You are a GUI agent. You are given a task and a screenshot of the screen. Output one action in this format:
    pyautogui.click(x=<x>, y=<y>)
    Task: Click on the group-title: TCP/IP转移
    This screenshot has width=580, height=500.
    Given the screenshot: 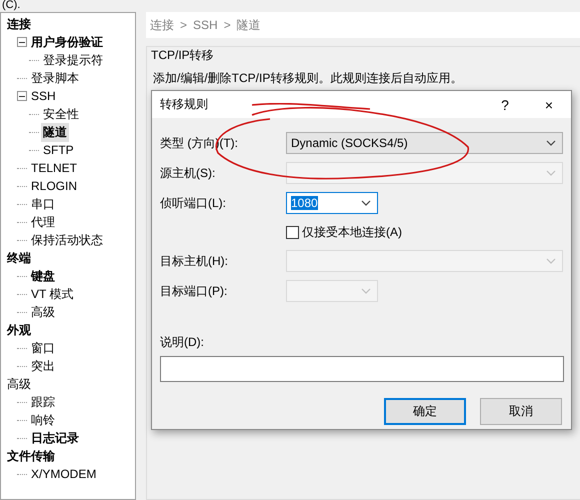 What is the action you would take?
    pyautogui.click(x=183, y=55)
    